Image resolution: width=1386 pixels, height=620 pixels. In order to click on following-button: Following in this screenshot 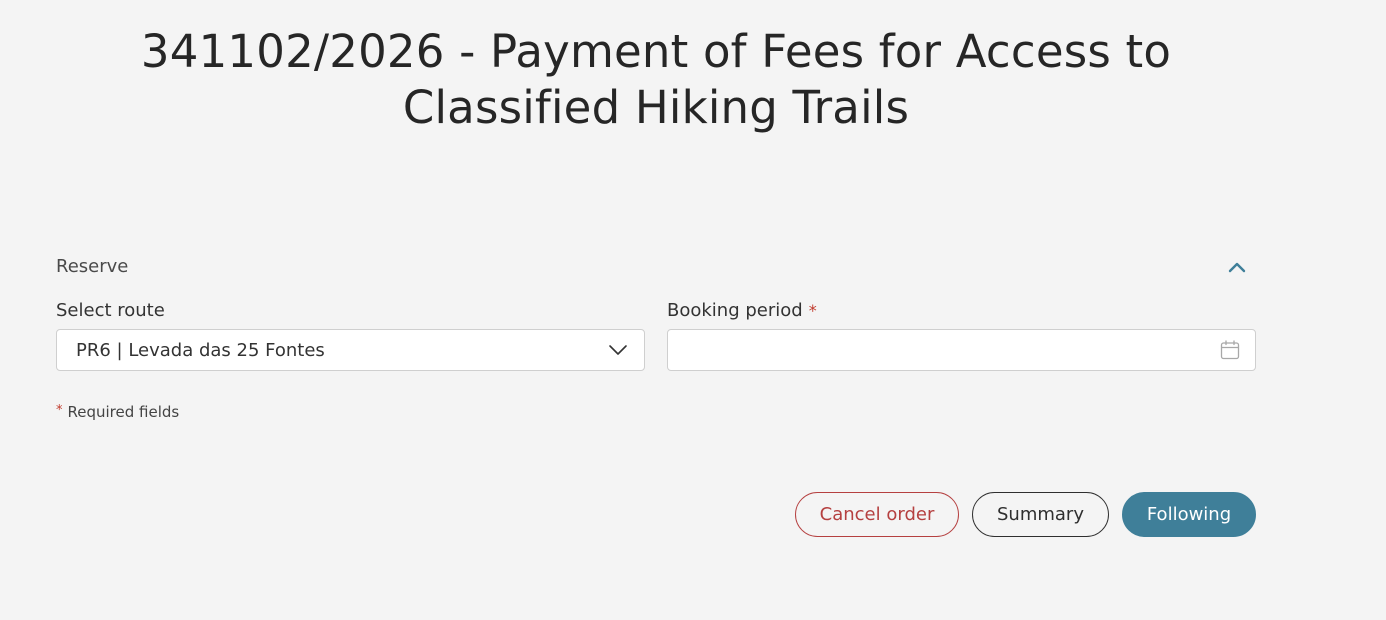, I will do `click(1189, 514)`.